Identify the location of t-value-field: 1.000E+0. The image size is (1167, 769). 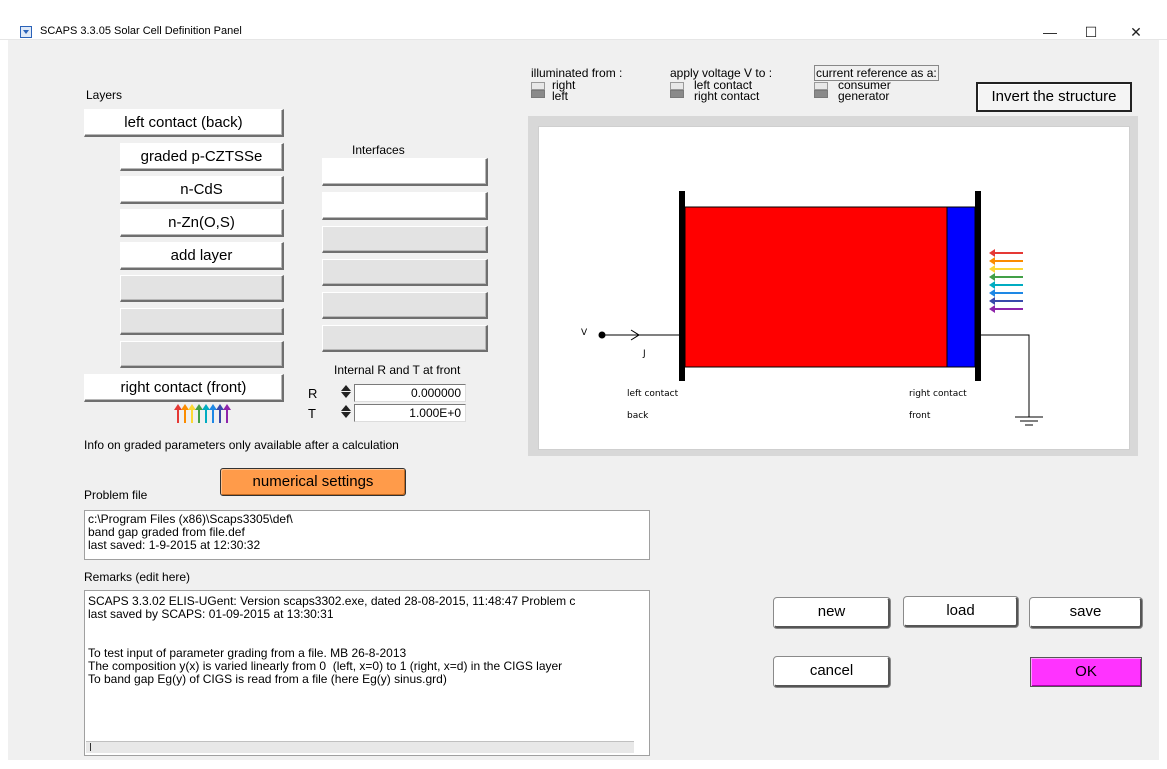
(410, 413).